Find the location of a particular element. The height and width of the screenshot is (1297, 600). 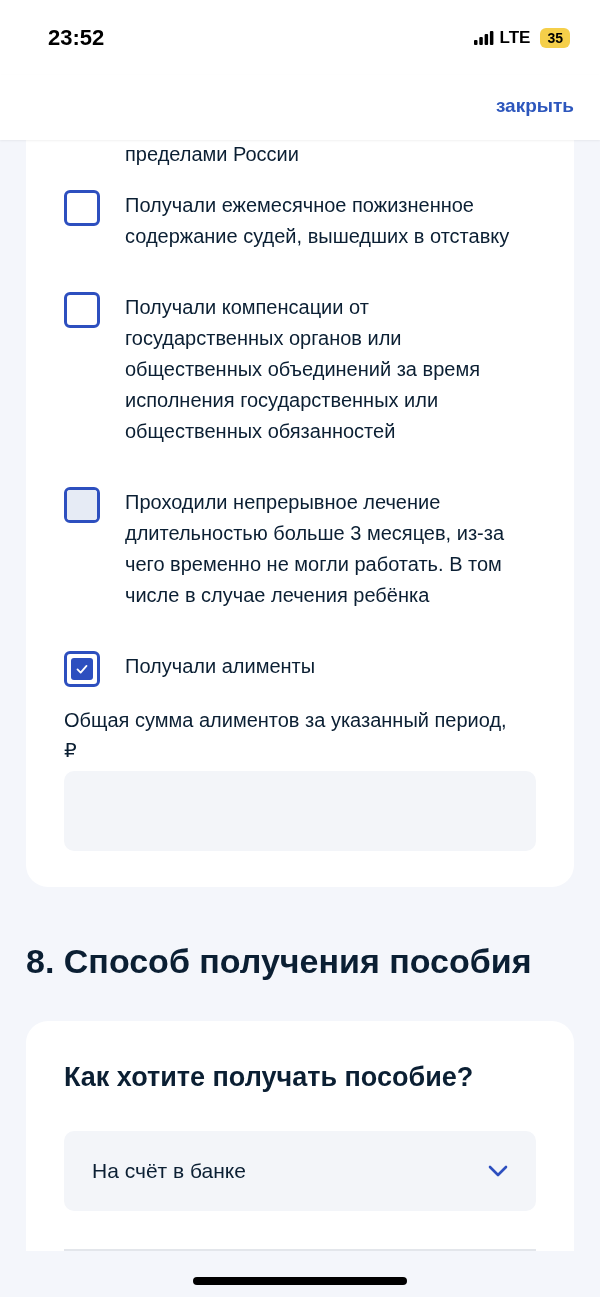

section-title: 8. Способ получения пособия is located at coordinates (279, 961).